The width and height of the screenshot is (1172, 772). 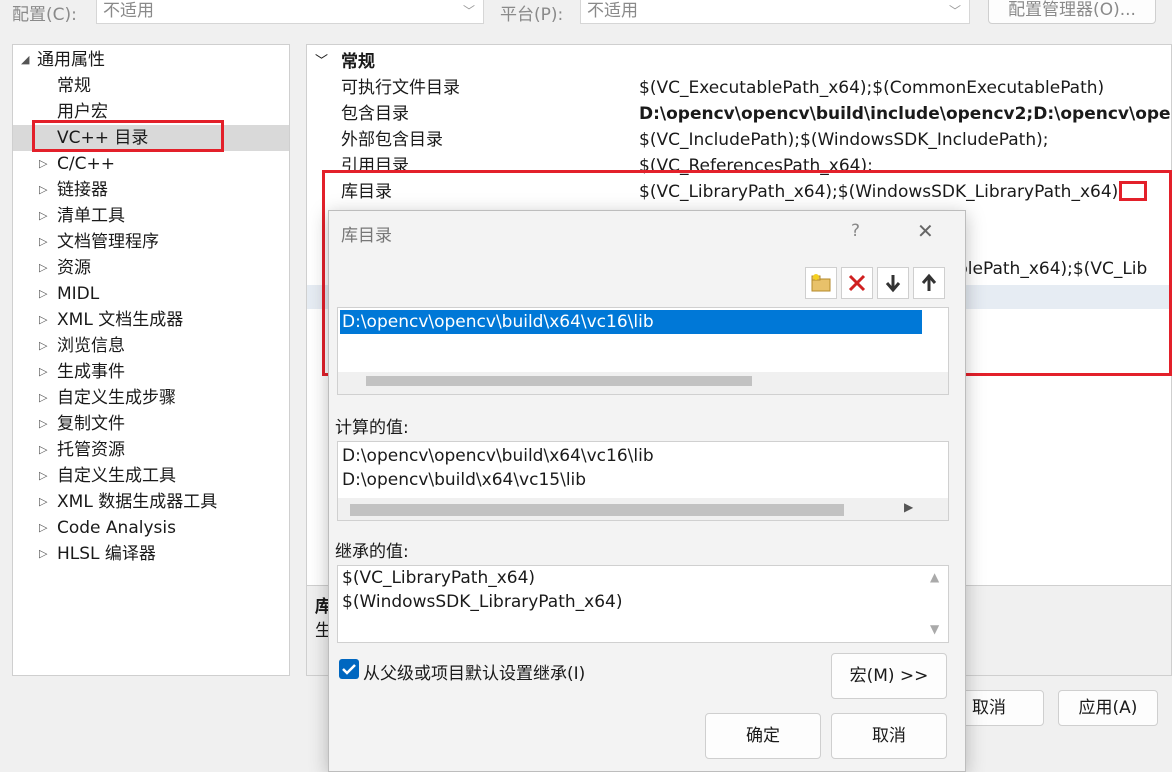 What do you see at coordinates (116, 476) in the screenshot?
I see `tree-item-label: 自定义生成工具` at bounding box center [116, 476].